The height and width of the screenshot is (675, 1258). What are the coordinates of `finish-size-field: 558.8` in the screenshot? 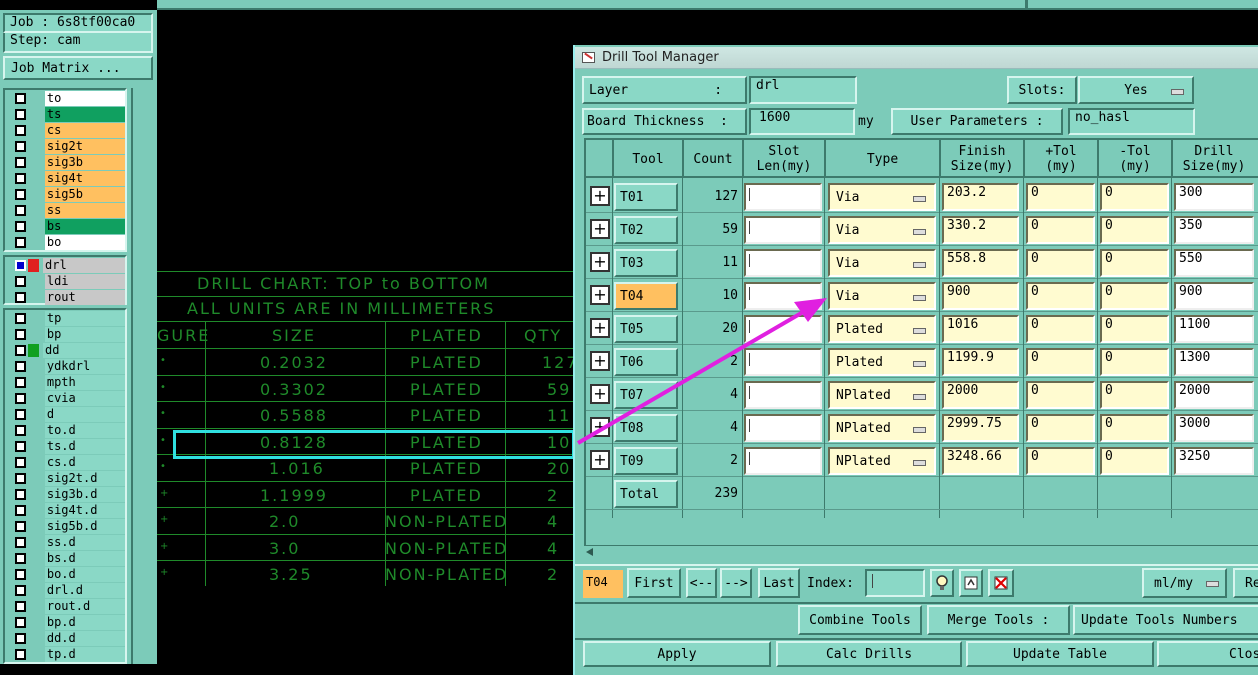 It's located at (980, 263).